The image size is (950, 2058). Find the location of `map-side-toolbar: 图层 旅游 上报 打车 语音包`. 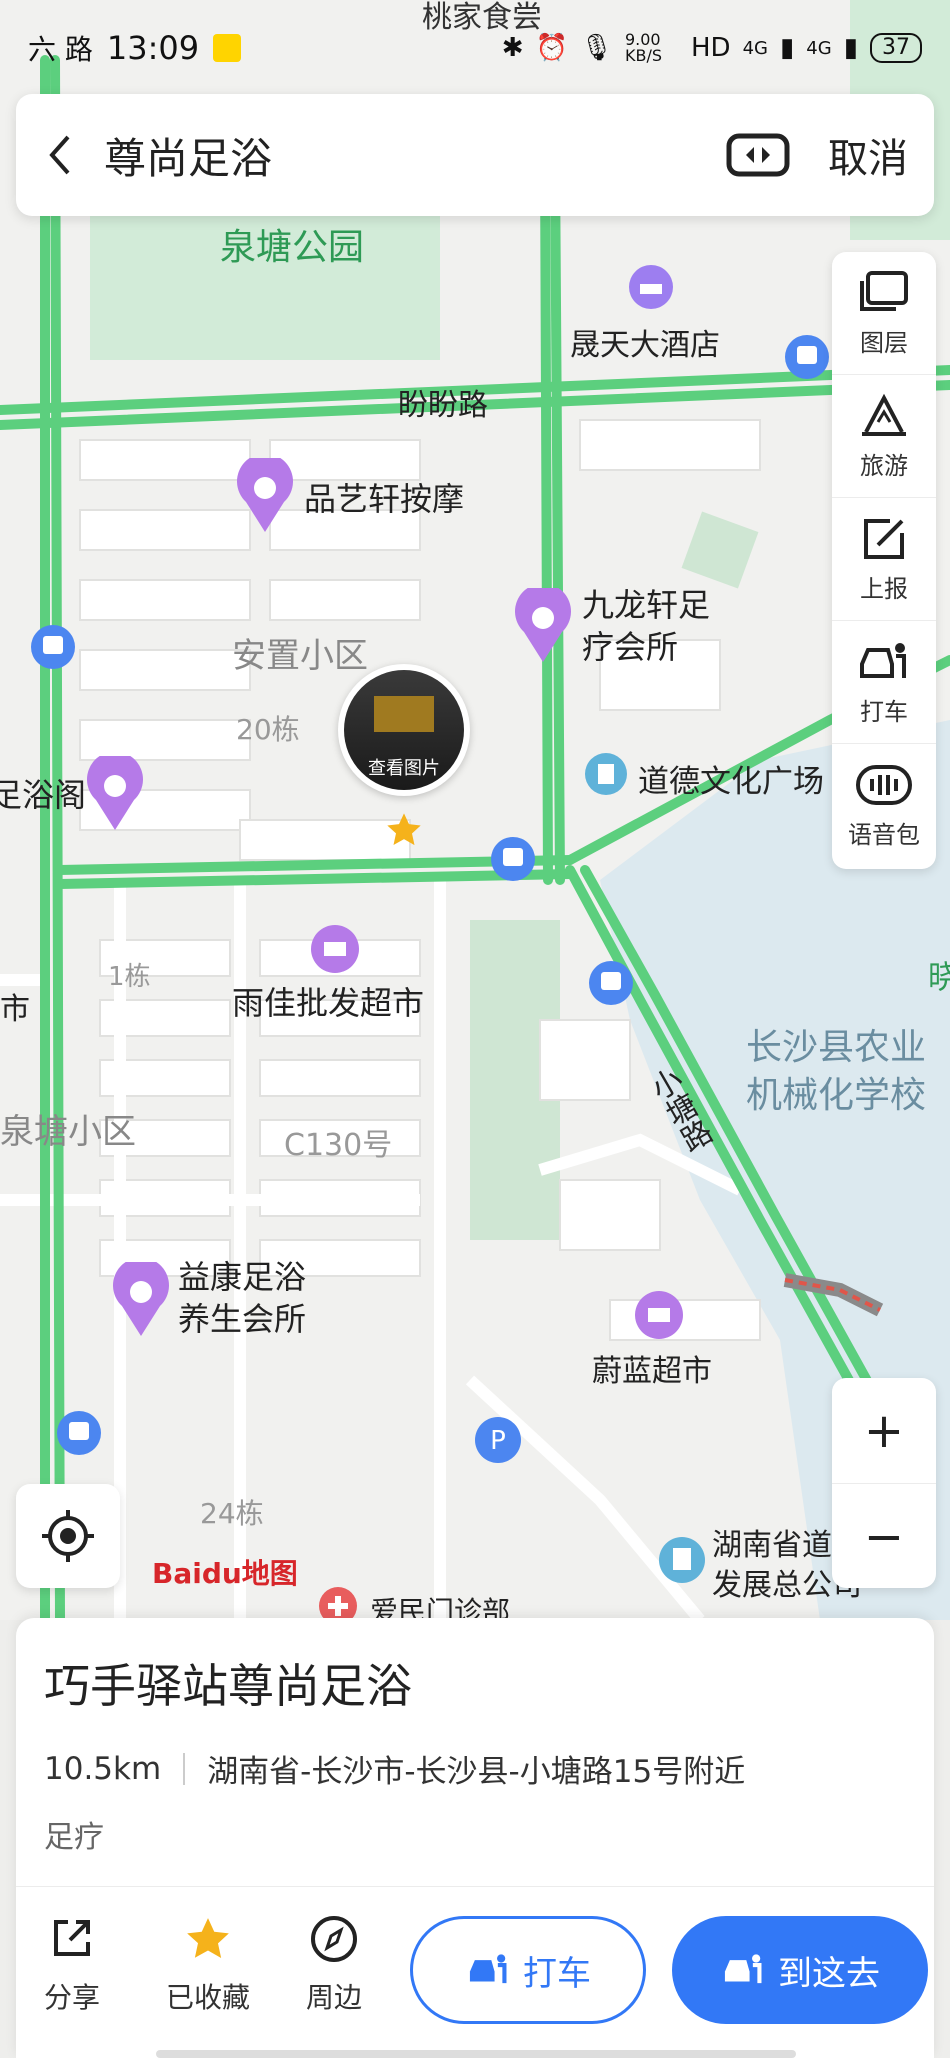

map-side-toolbar: 图层 旅游 上报 打车 语音包 is located at coordinates (884, 560).